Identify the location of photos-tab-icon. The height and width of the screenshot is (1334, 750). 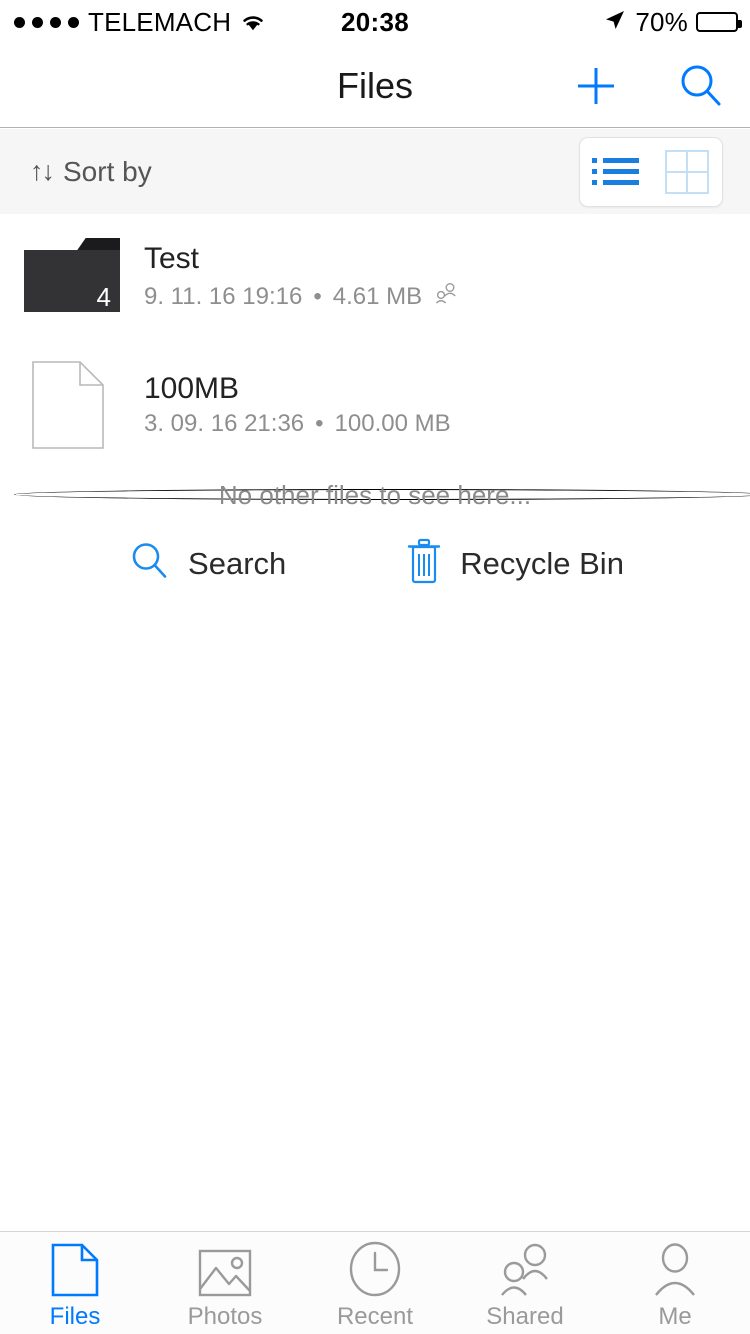
(225, 1270).